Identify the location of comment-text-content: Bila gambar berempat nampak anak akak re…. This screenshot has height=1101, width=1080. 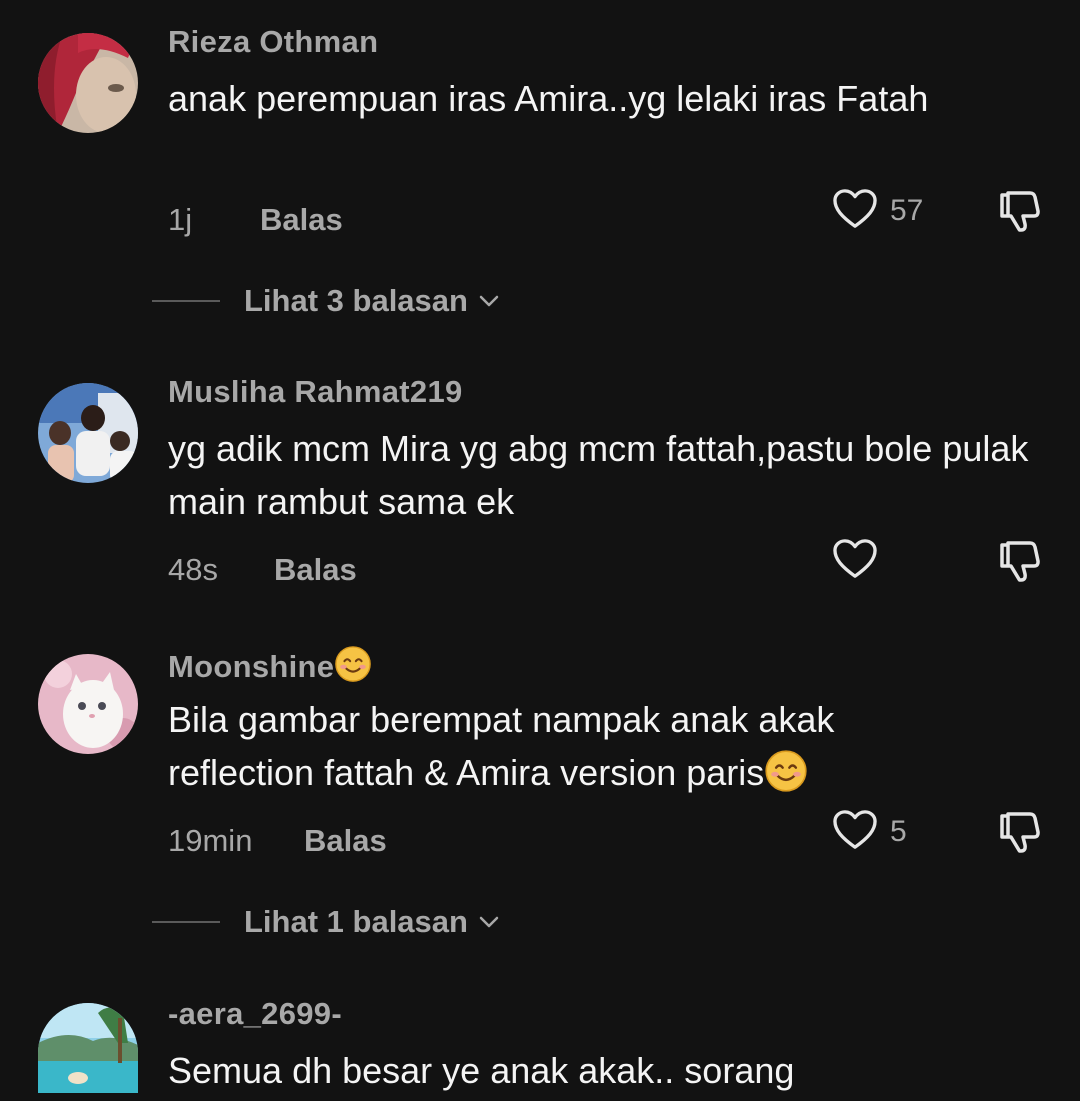
(501, 746).